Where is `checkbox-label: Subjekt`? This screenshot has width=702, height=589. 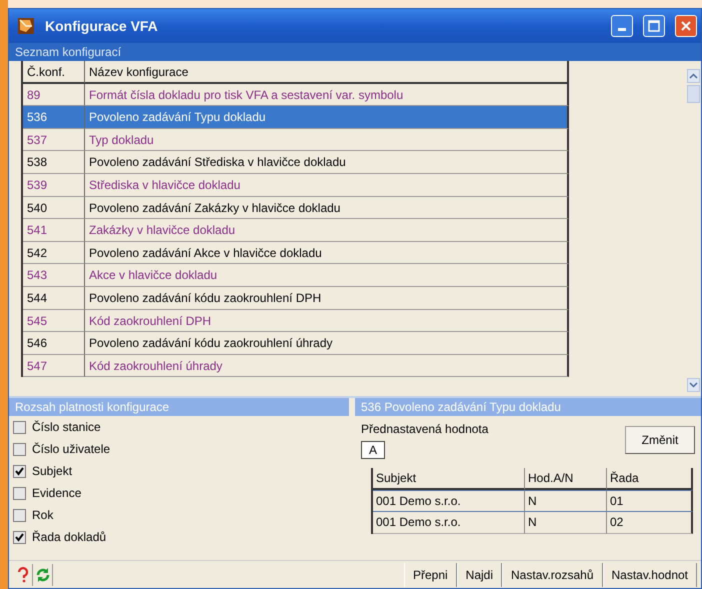
checkbox-label: Subjekt is located at coordinates (52, 471).